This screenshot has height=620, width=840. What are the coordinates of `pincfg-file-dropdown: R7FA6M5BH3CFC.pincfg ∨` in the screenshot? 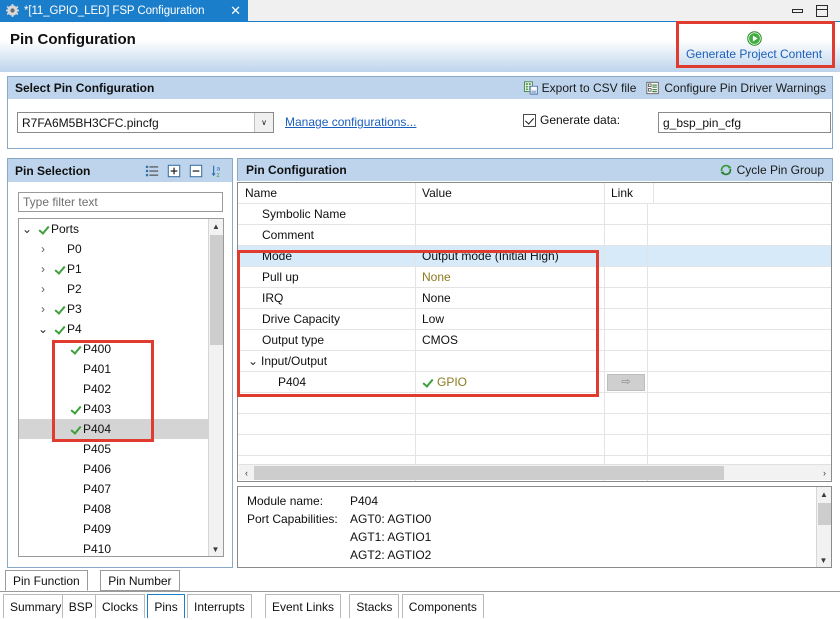 It's located at (145, 122).